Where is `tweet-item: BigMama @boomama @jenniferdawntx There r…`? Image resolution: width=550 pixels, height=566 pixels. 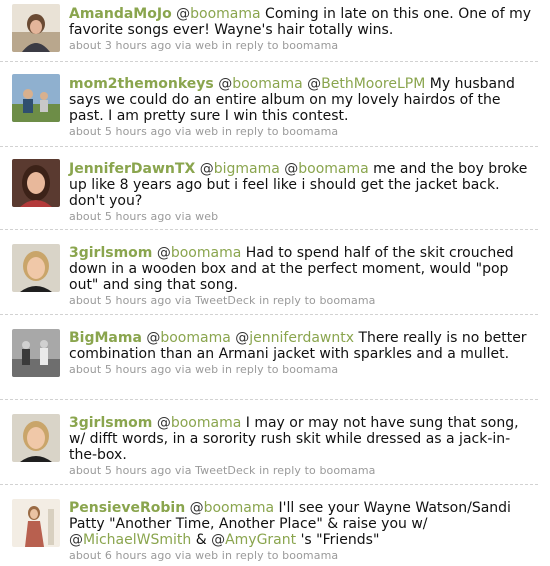
tweet-item: BigMama @boomama @jenniferdawntx There r… is located at coordinates (269, 357).